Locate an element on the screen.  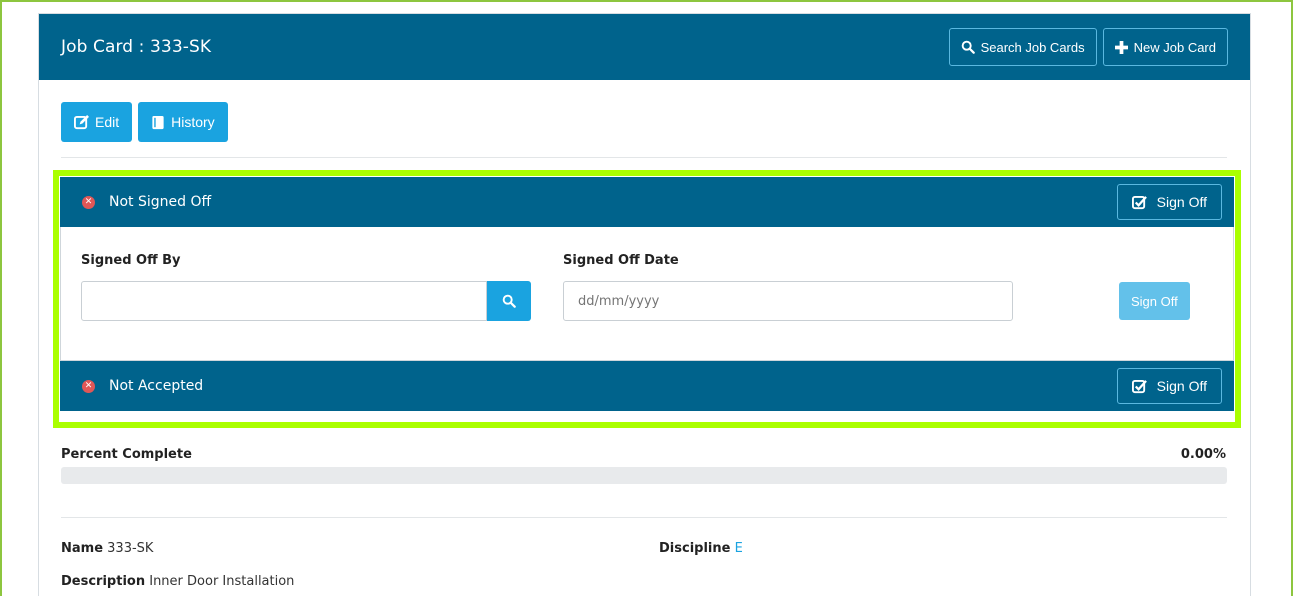
discipline-field: Discipline E is located at coordinates (701, 548).